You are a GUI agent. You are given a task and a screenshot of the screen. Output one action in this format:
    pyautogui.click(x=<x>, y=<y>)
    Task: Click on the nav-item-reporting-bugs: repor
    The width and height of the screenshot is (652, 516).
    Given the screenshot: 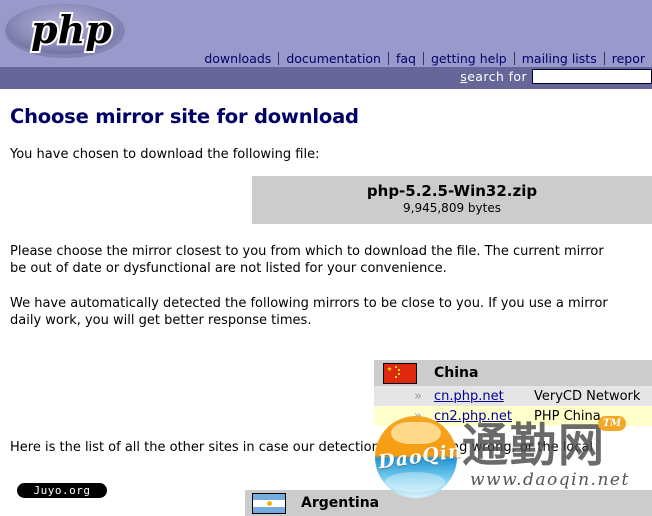 What is the action you would take?
    pyautogui.click(x=628, y=58)
    